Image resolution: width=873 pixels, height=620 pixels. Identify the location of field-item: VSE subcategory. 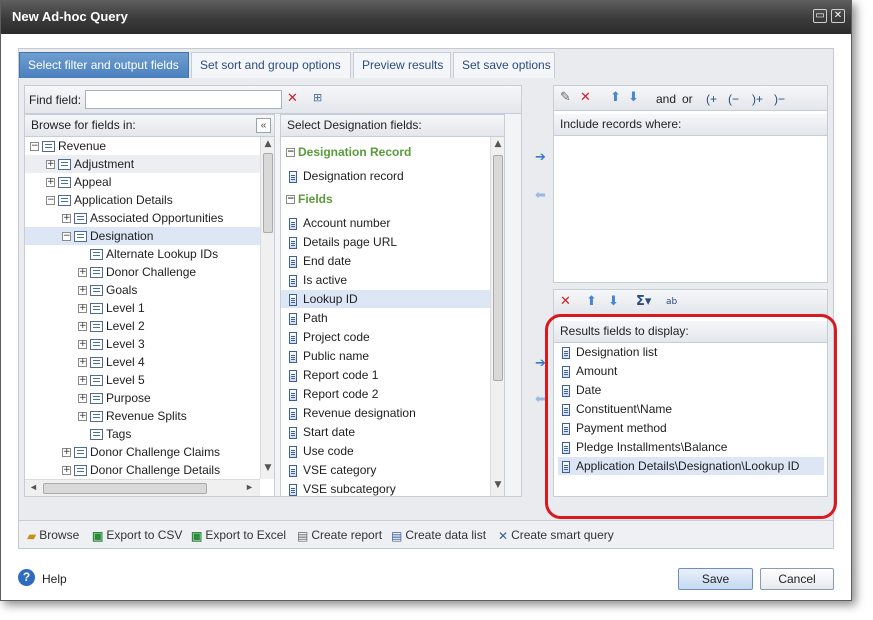
(385, 488).